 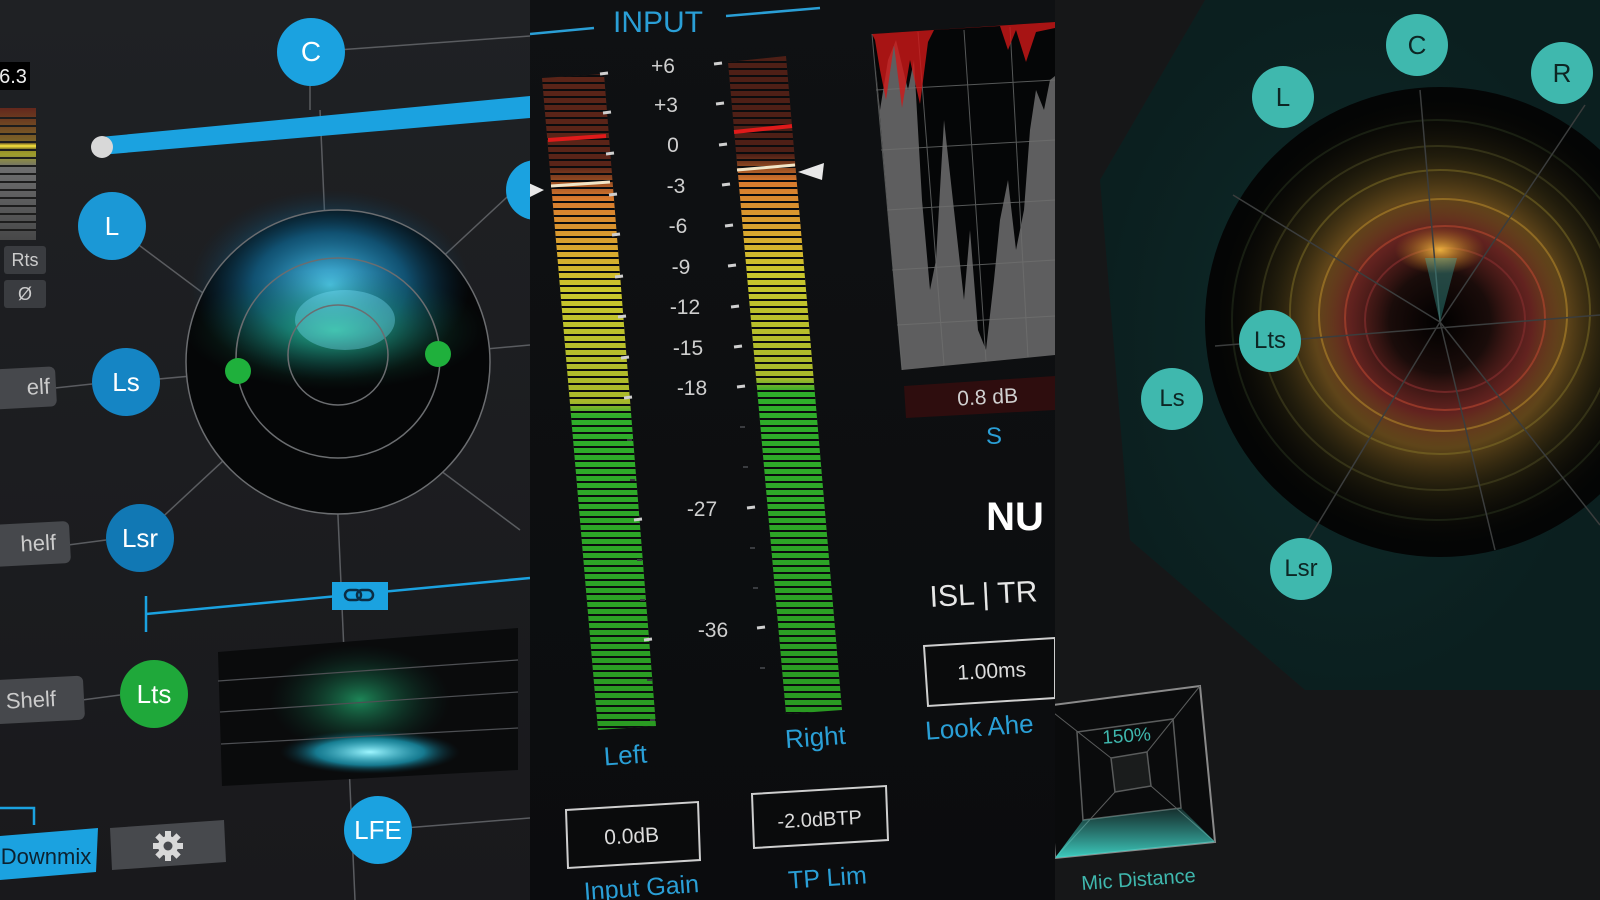 I want to click on right-peak-marker, so click(x=811, y=171).